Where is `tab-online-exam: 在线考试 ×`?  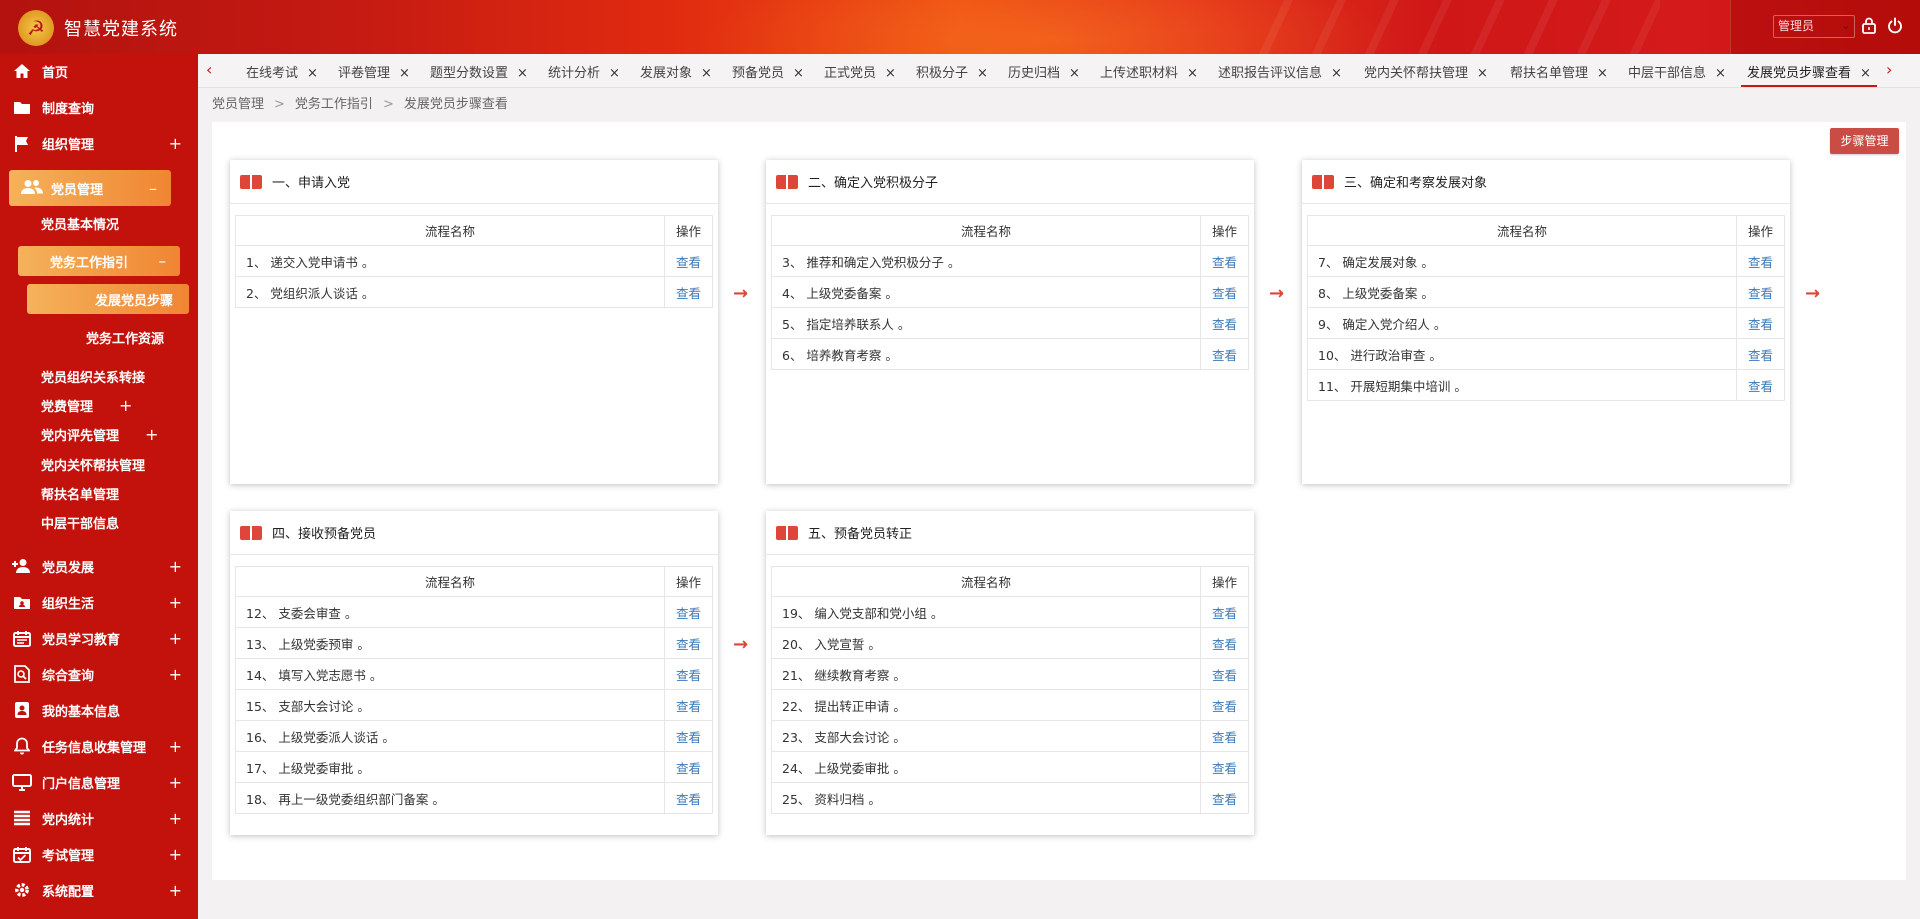 tab-online-exam: 在线考试 × is located at coordinates (282, 71).